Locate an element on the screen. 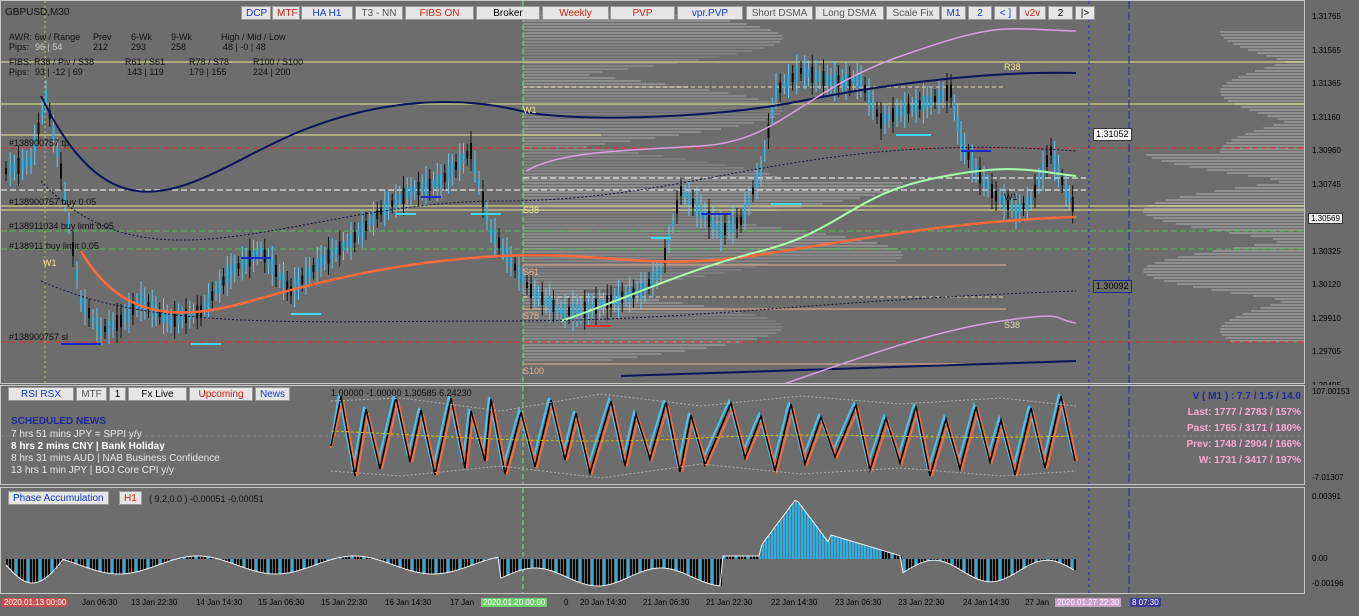 The height and width of the screenshot is (616, 1359). order-buy-limit2-label: #138911 buy limit 0.05 is located at coordinates (54, 246).